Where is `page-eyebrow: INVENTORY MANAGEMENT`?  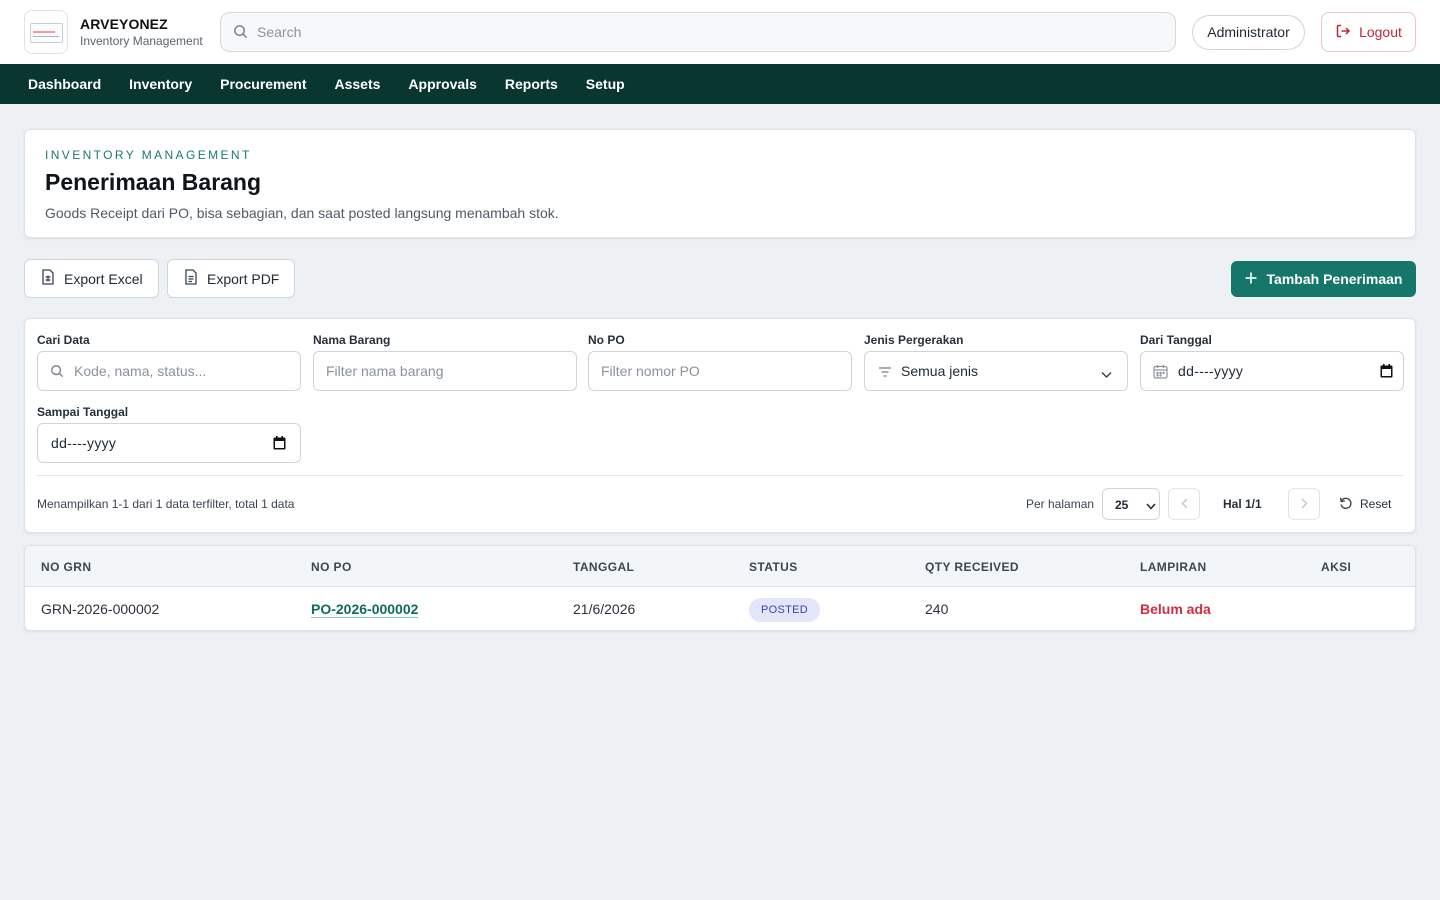
page-eyebrow: INVENTORY MANAGEMENT is located at coordinates (148, 155).